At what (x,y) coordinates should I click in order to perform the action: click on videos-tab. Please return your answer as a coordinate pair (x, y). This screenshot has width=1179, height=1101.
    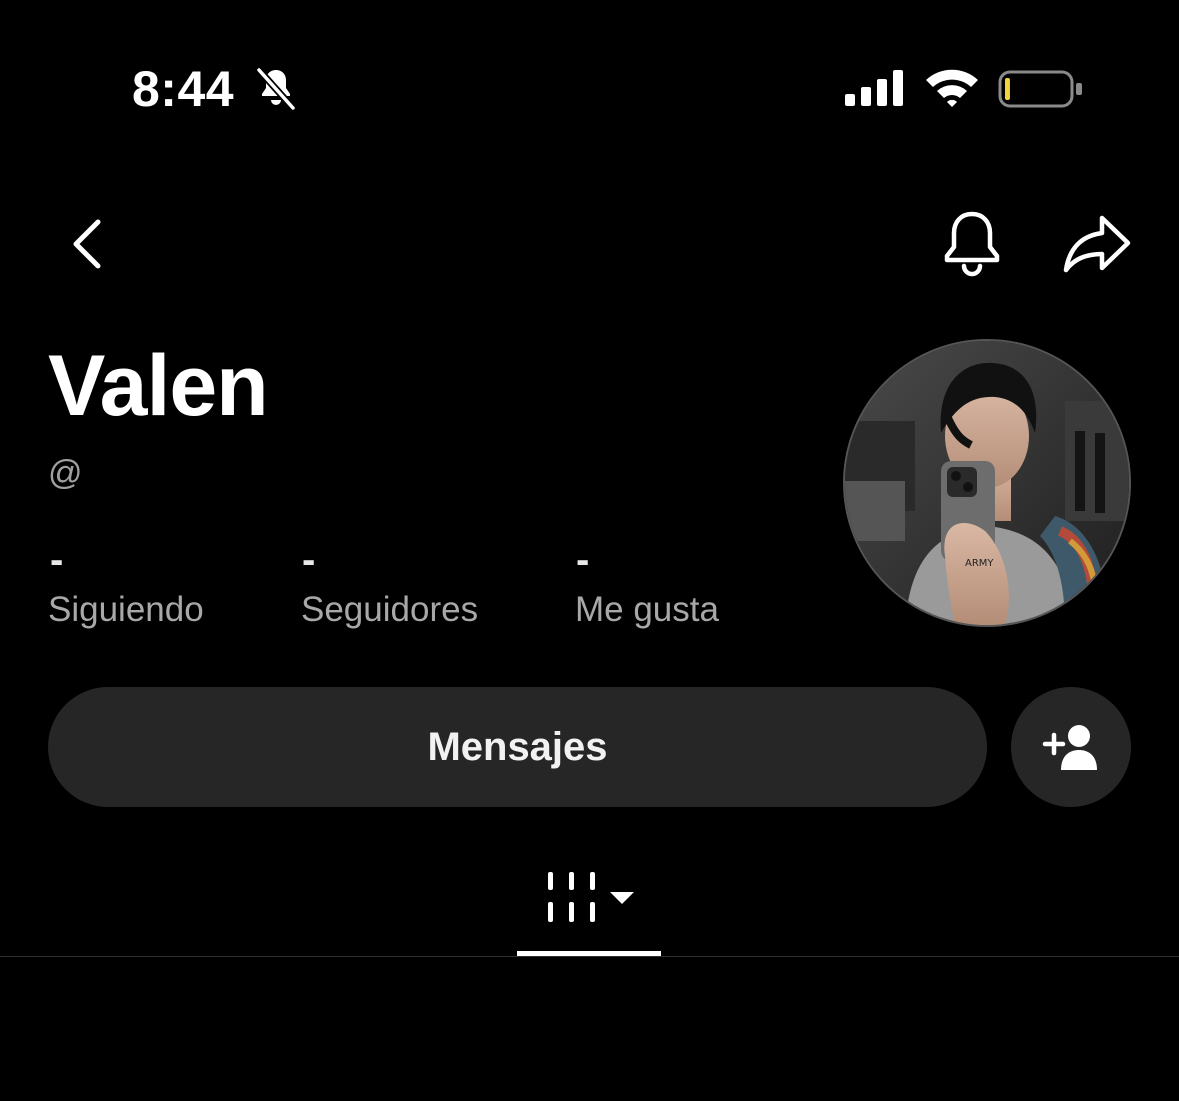
    Looking at the image, I should click on (590, 898).